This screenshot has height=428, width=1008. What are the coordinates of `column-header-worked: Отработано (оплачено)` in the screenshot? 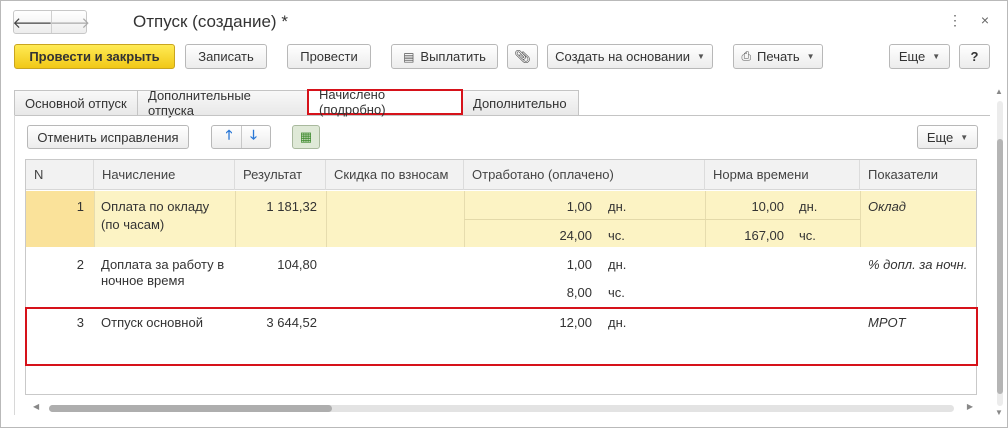 It's located at (584, 175).